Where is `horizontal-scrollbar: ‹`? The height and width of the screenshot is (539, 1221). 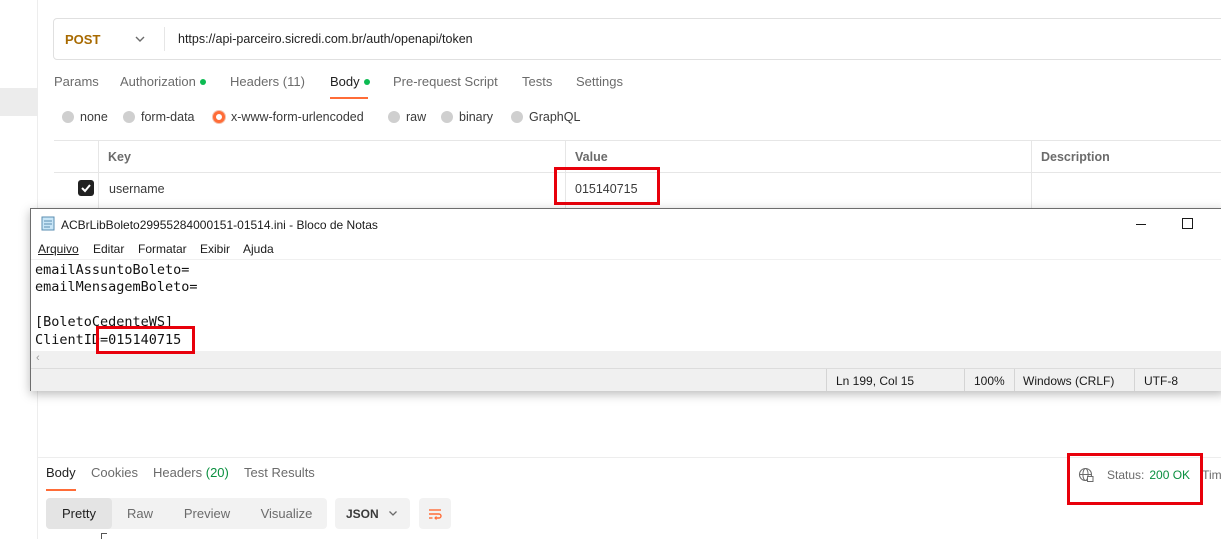 horizontal-scrollbar: ‹ is located at coordinates (626, 359).